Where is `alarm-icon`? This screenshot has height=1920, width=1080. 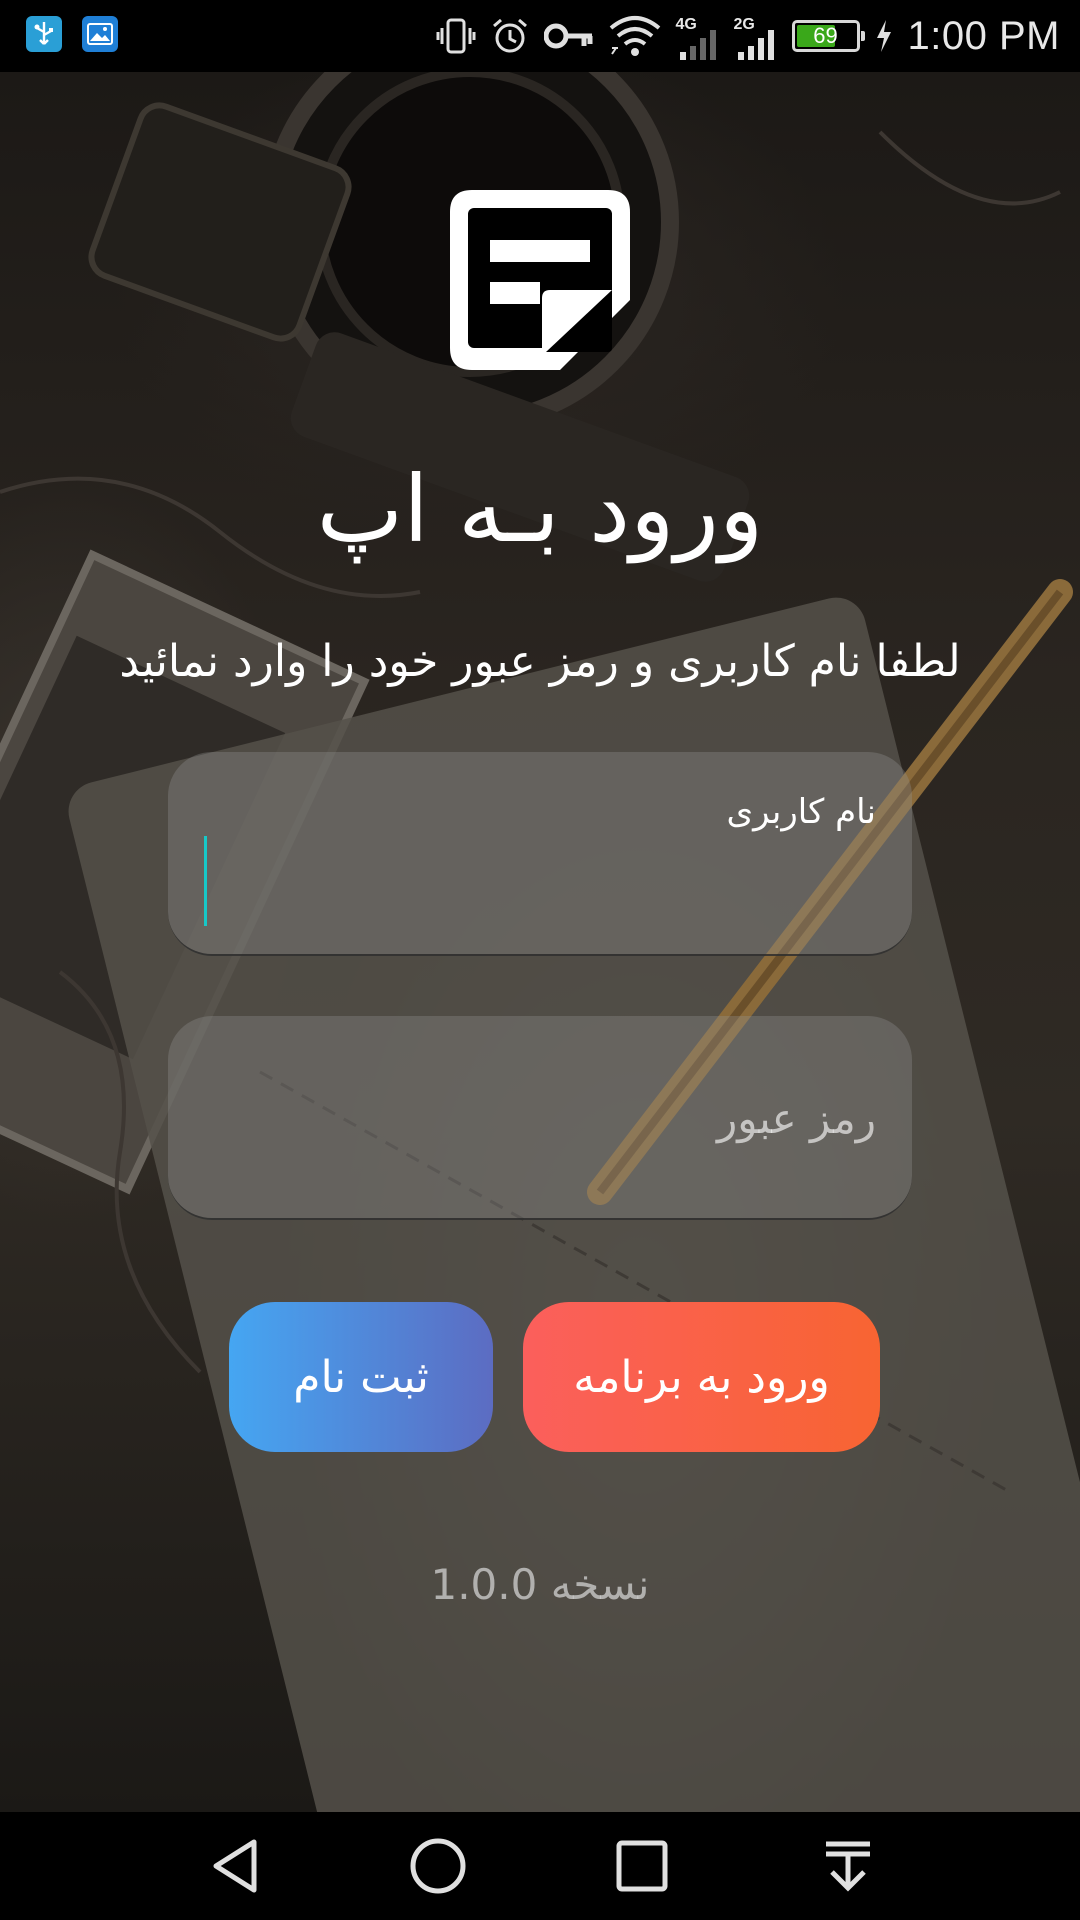 alarm-icon is located at coordinates (509, 35).